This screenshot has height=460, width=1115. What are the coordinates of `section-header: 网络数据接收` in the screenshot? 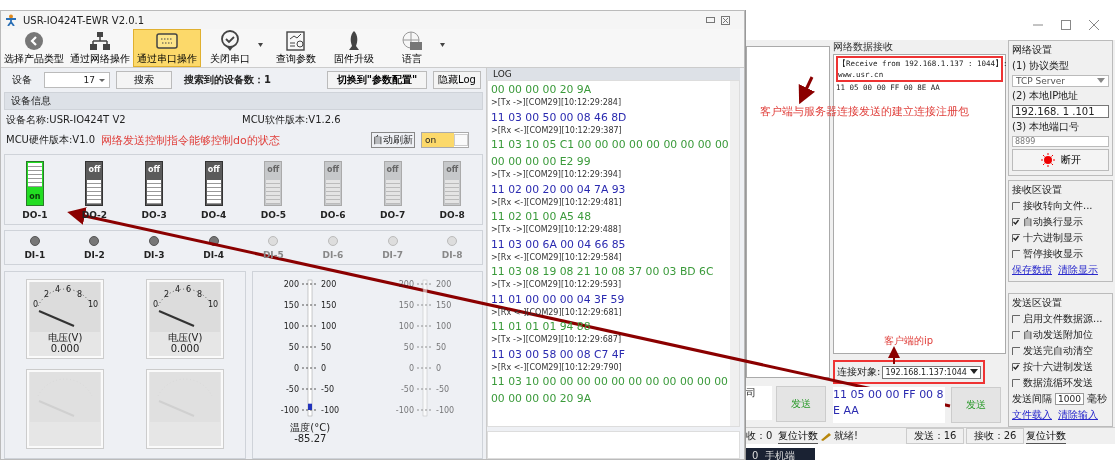 It's located at (863, 47).